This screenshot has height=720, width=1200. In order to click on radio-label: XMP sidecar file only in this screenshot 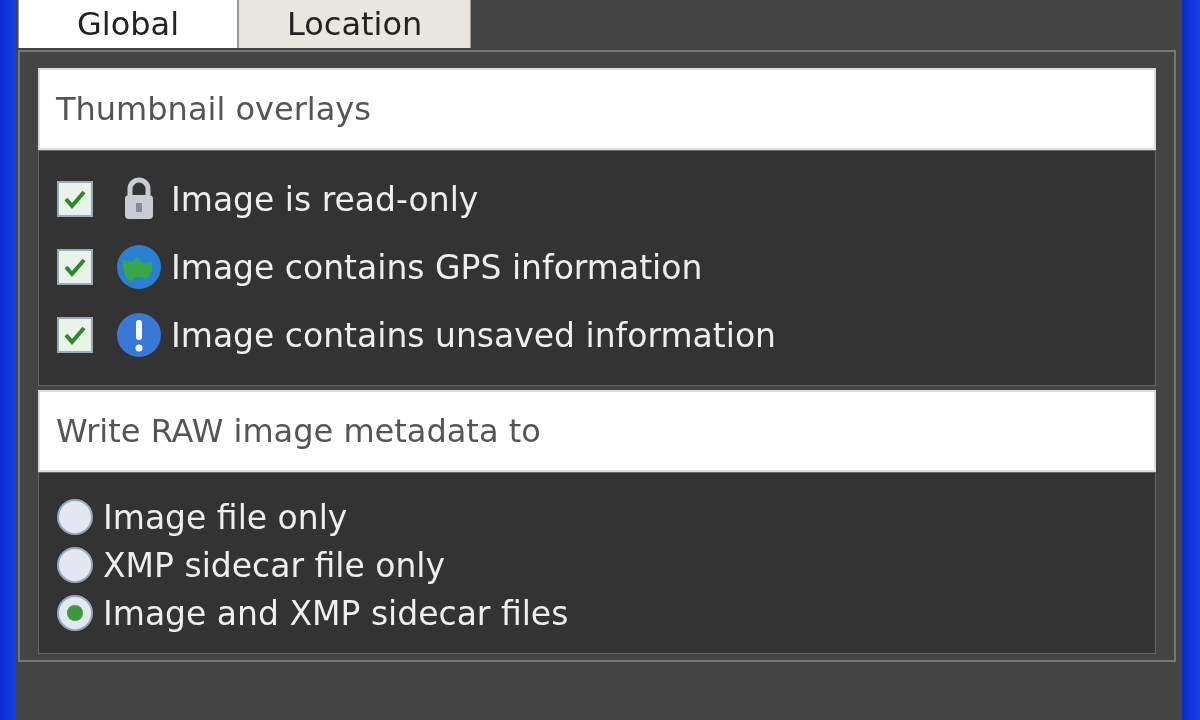, I will do `click(274, 565)`.